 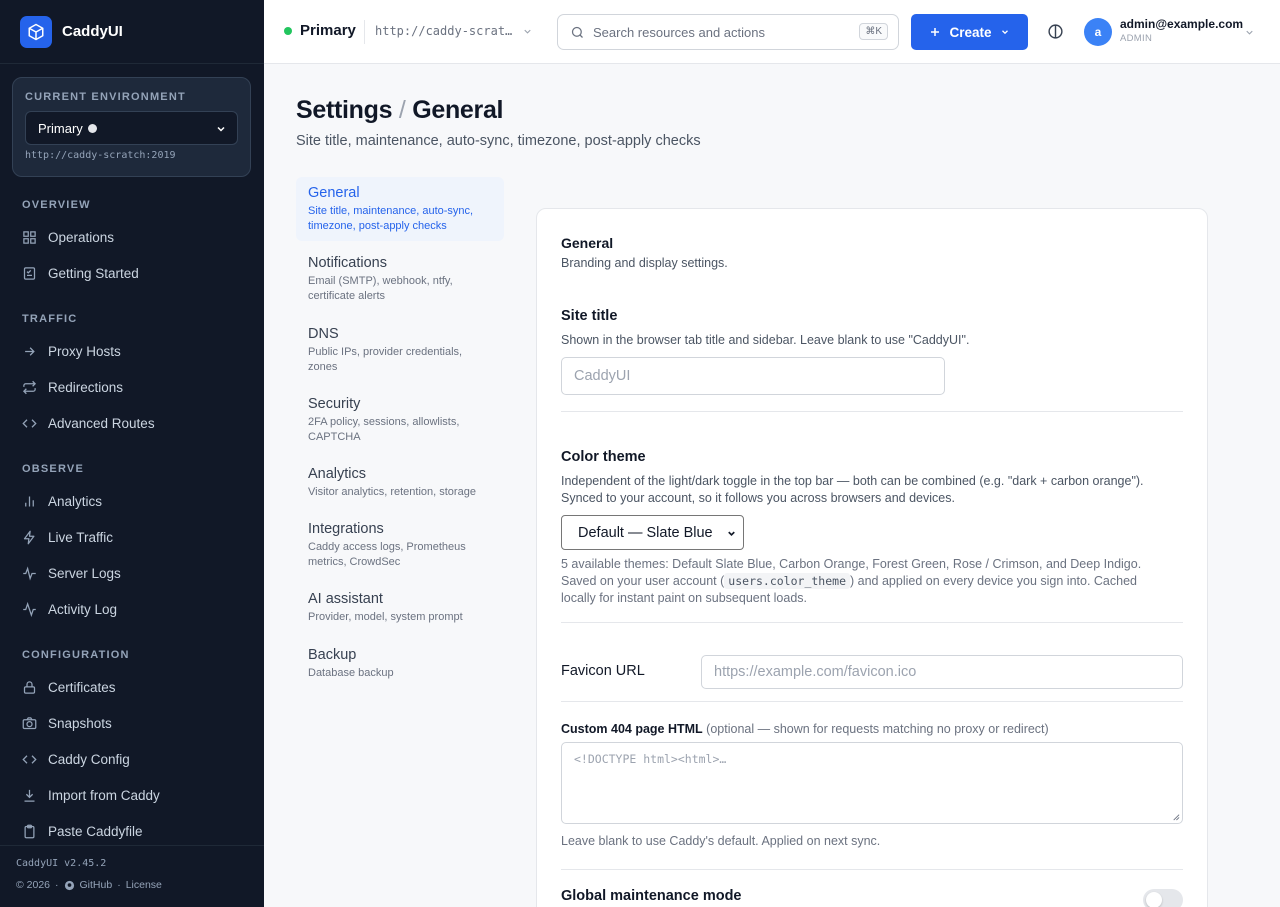 What do you see at coordinates (644, 263) in the screenshot?
I see `section-description: Branding and display settings.` at bounding box center [644, 263].